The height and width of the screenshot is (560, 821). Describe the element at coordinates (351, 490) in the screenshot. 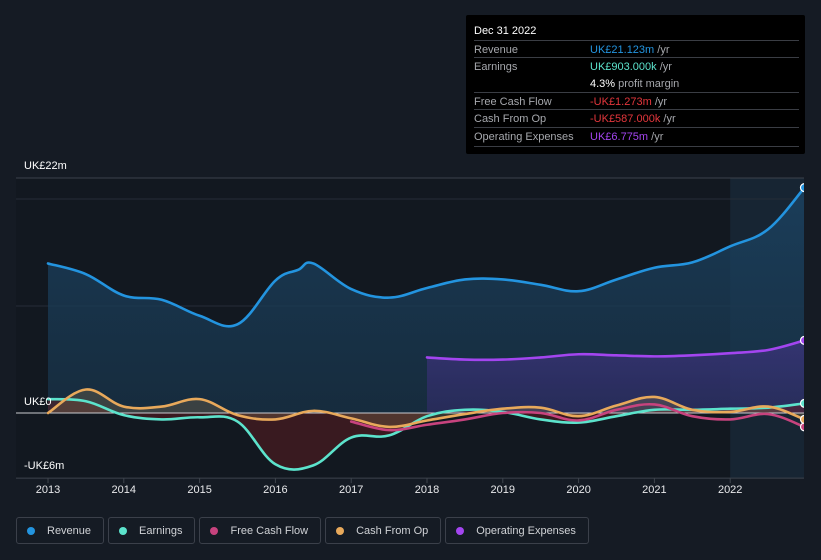

I see `x-tick-label: 2017` at that location.